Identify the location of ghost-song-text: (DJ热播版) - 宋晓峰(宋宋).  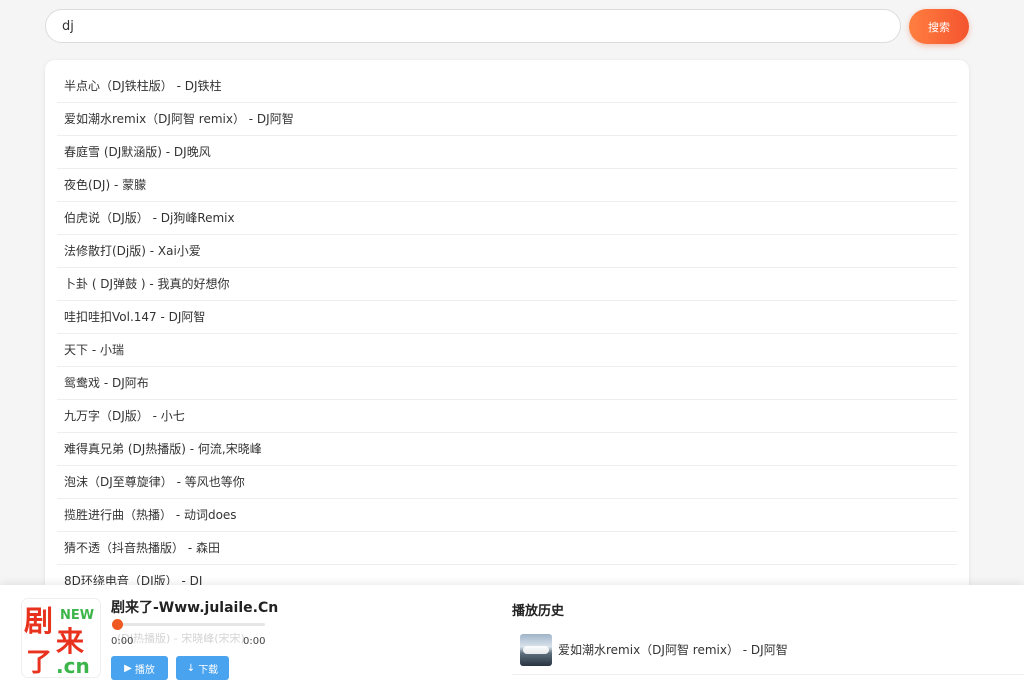
(181, 638).